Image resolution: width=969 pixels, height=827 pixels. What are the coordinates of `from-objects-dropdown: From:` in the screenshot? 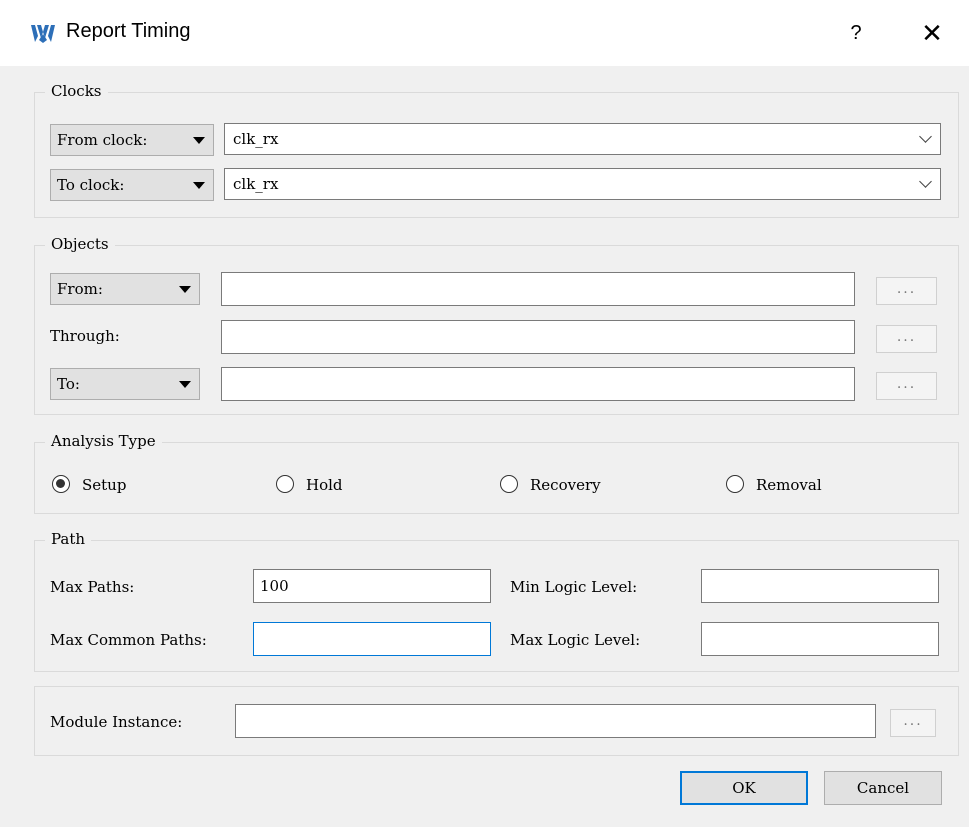 It's located at (125, 289).